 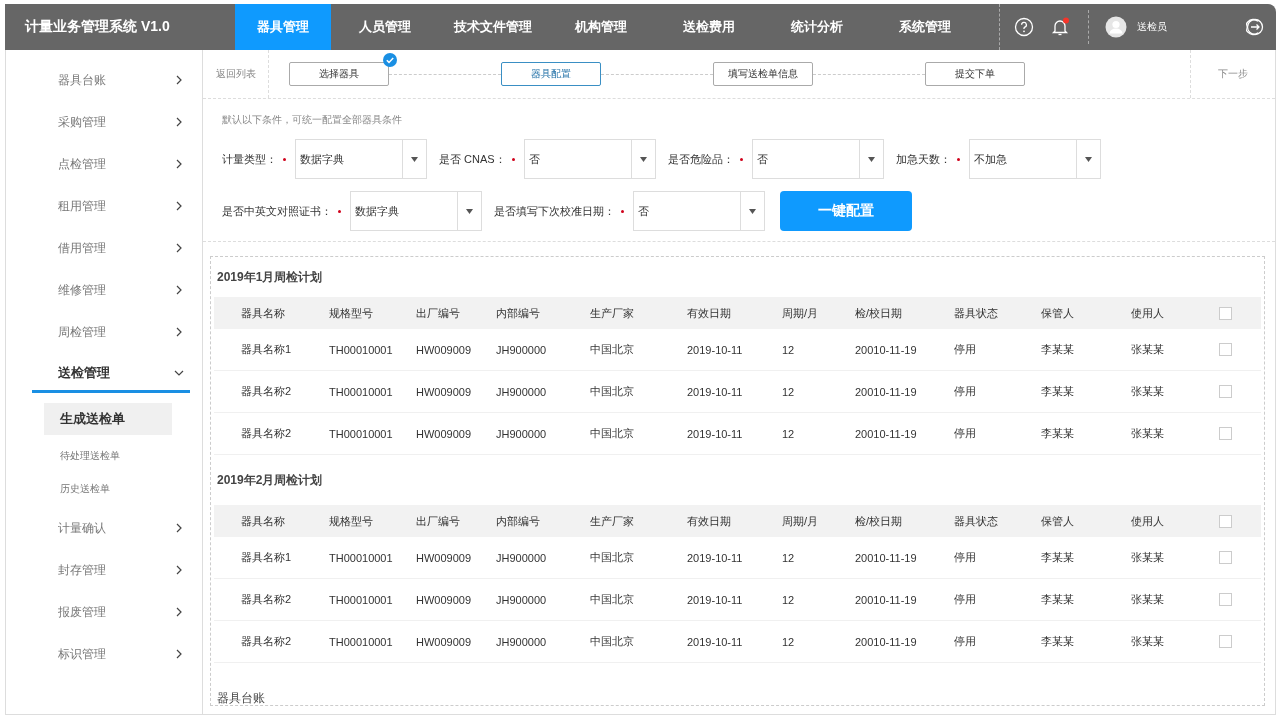 I want to click on step: 填写送检单信息, so click(x=763, y=74).